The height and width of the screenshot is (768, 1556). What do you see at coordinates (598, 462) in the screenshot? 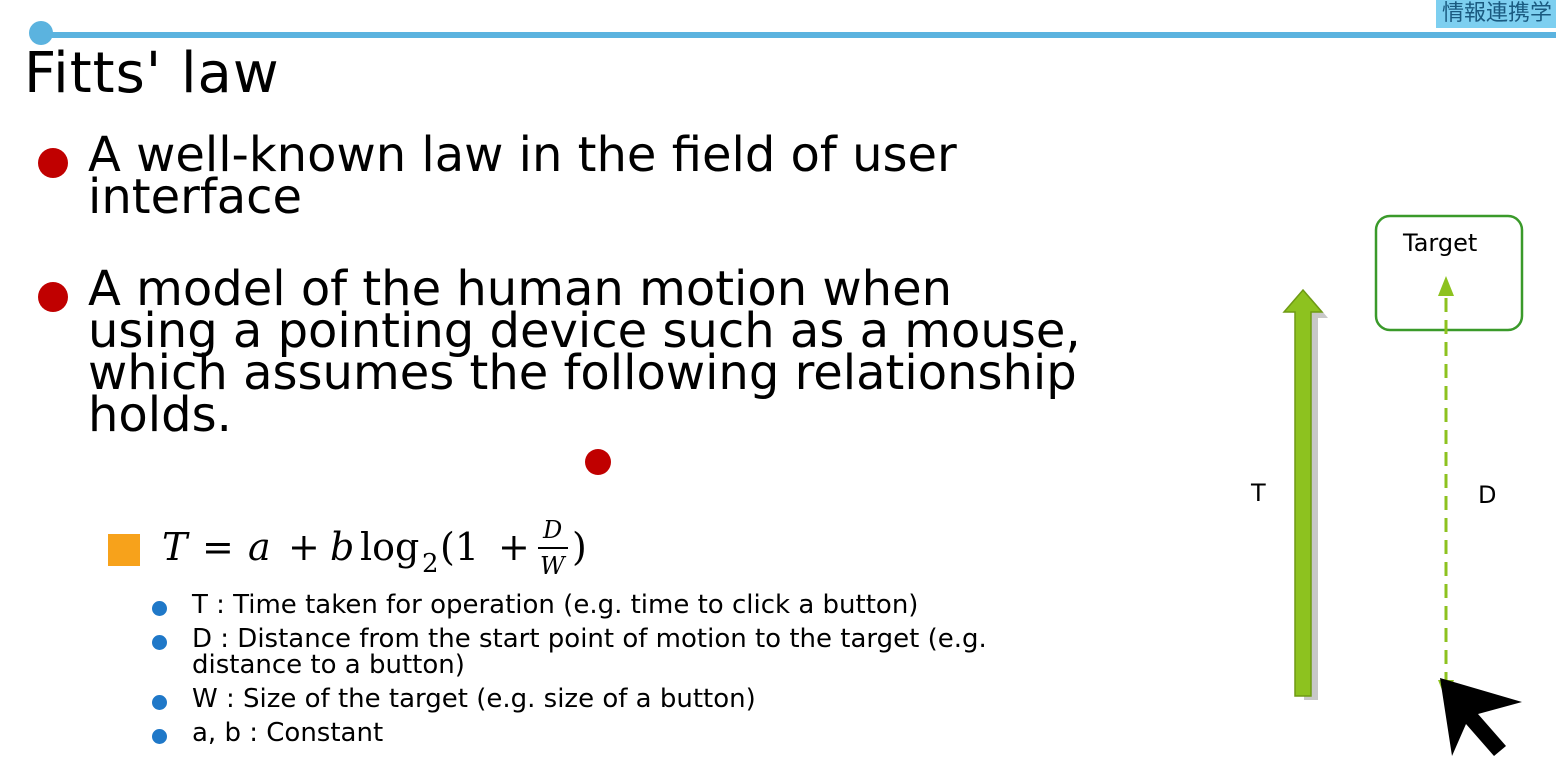
I see `red-dot-icon` at bounding box center [598, 462].